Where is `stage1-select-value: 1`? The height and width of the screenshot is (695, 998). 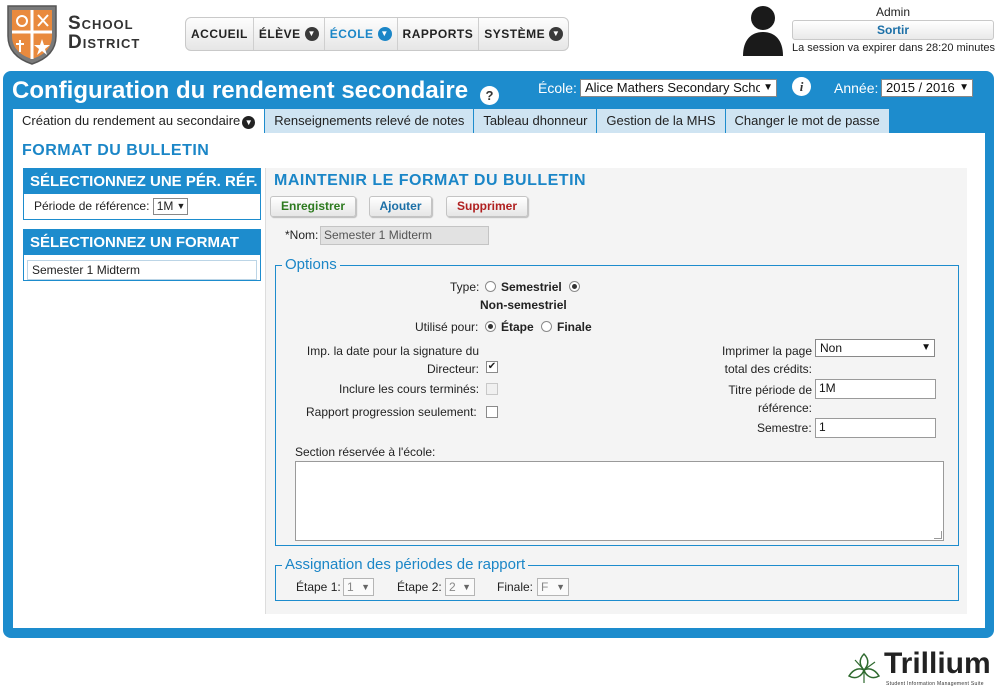
stage1-select-value: 1 is located at coordinates (350, 587).